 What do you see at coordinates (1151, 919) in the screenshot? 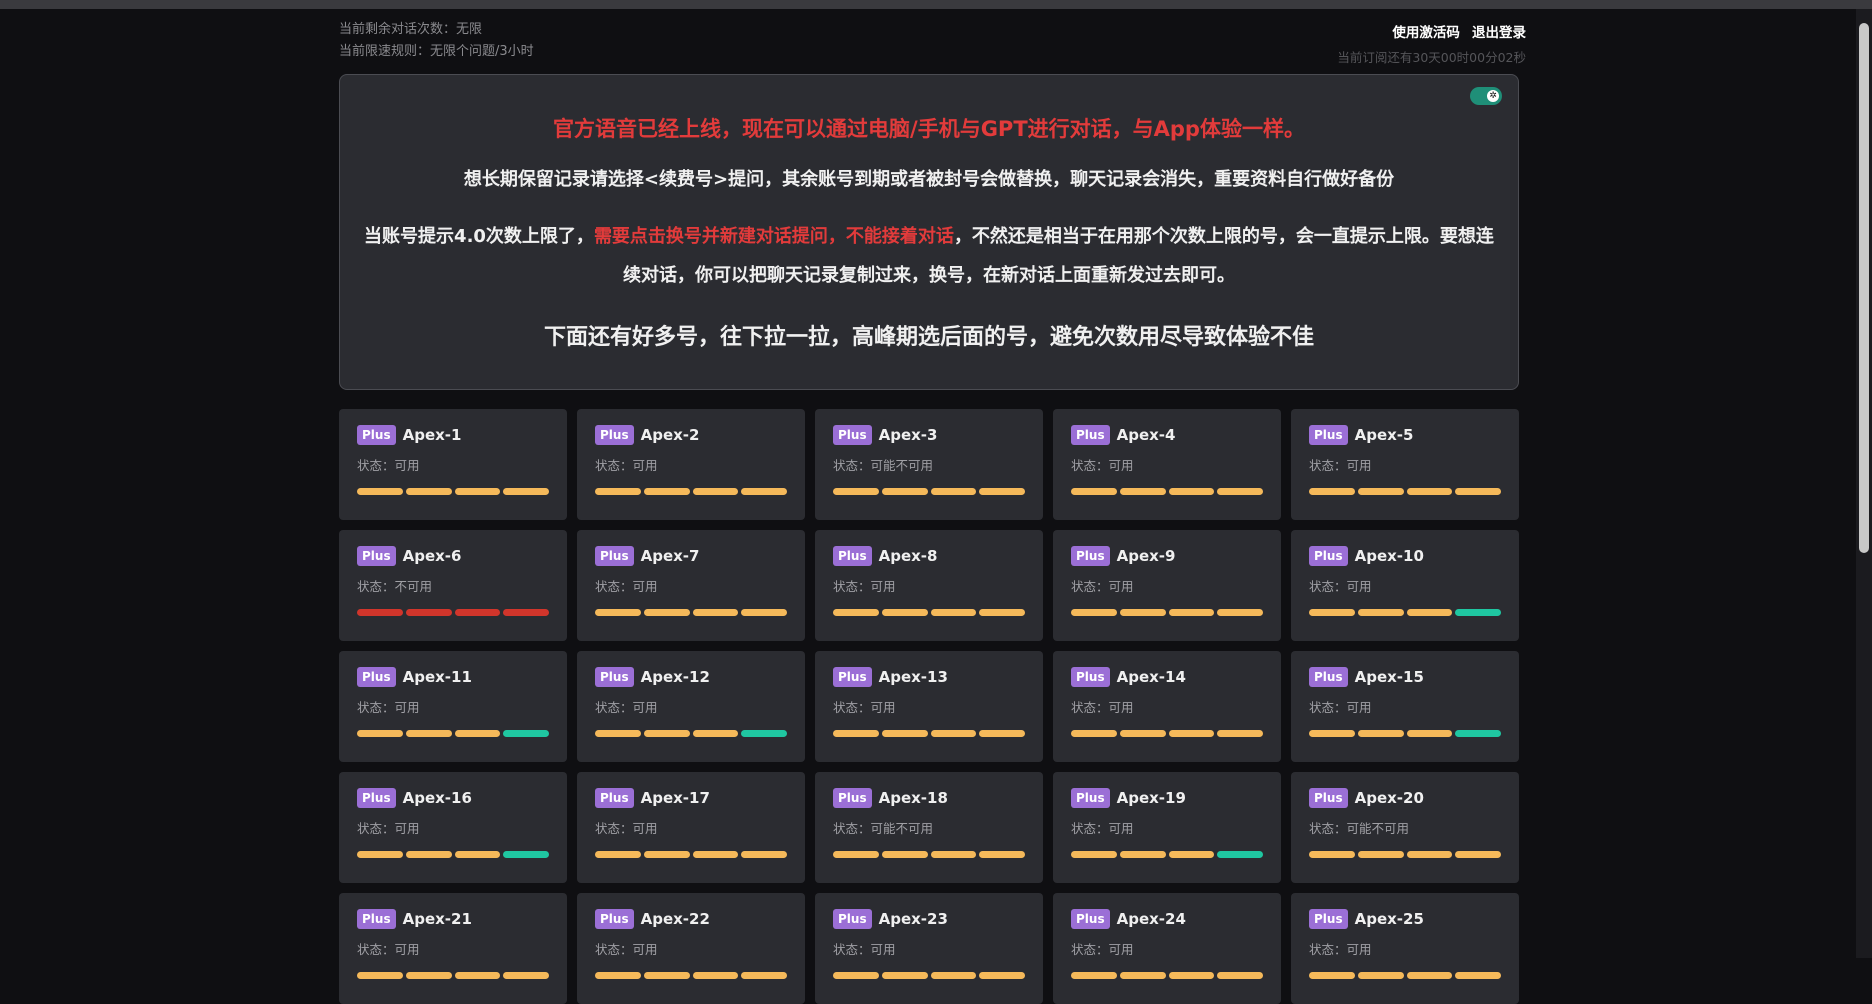
I see `account-name: Apex-24` at bounding box center [1151, 919].